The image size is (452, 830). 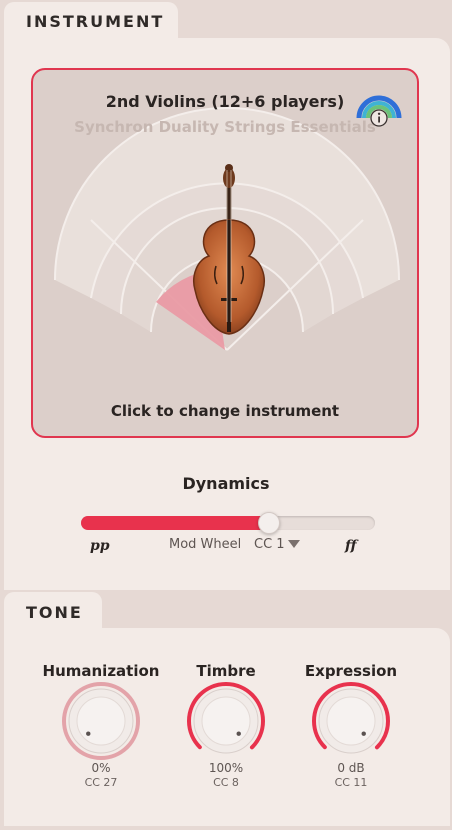 What do you see at coordinates (269, 544) in the screenshot?
I see `cc-dropdown-label: CC 1` at bounding box center [269, 544].